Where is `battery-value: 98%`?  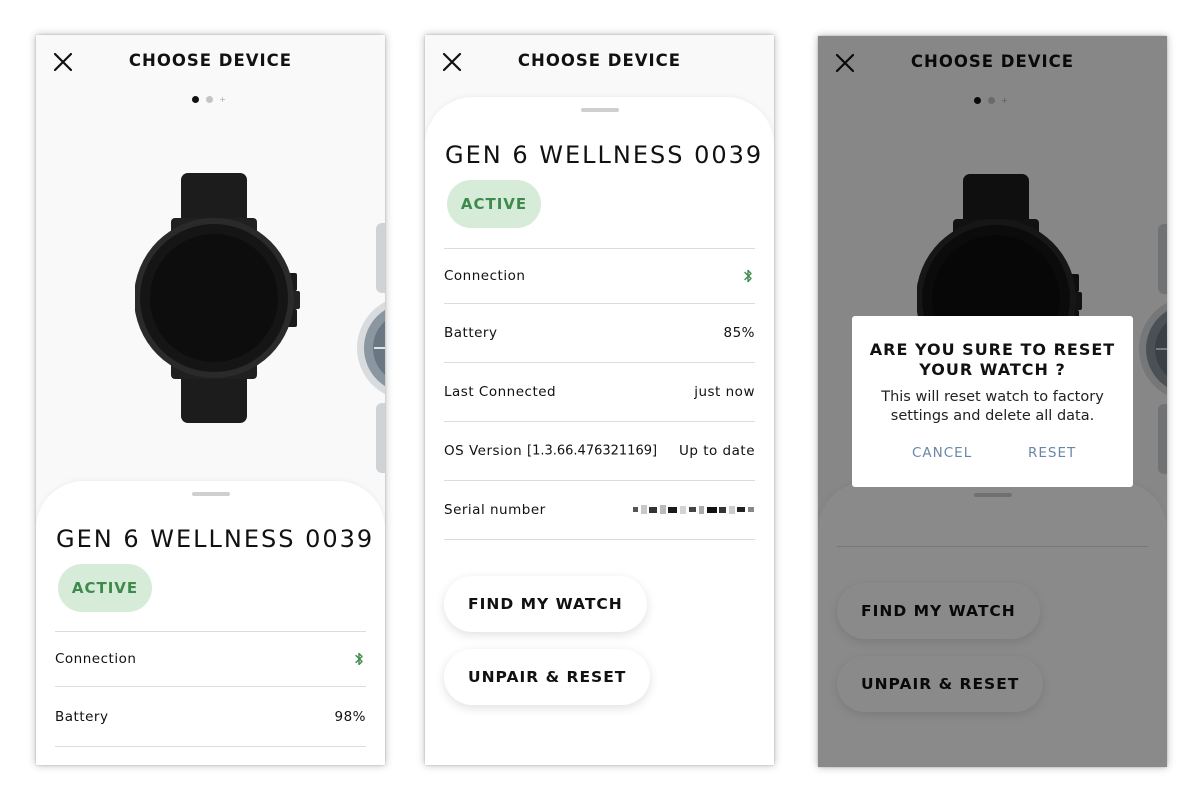
battery-value: 98% is located at coordinates (350, 716).